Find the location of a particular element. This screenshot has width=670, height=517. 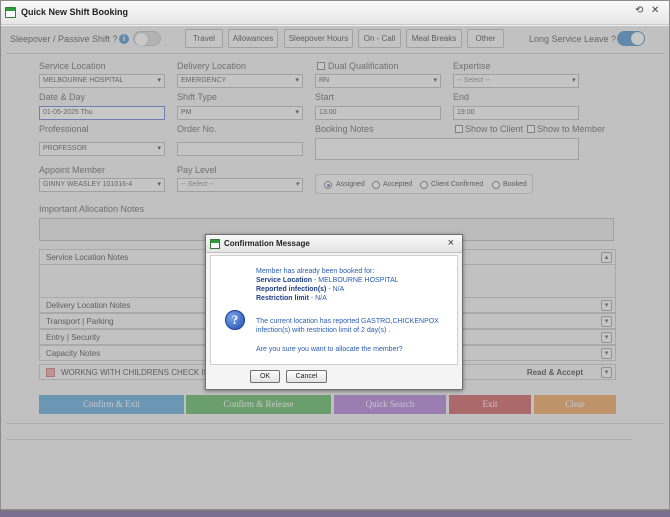

close-icon: ✕ is located at coordinates (655, 11).